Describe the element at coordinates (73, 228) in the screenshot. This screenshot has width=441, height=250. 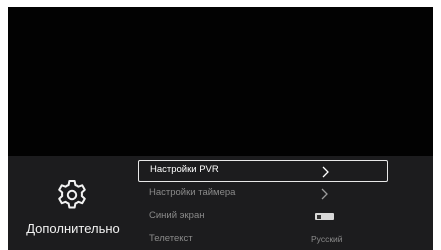
I see `category-label: Дополнительно` at that location.